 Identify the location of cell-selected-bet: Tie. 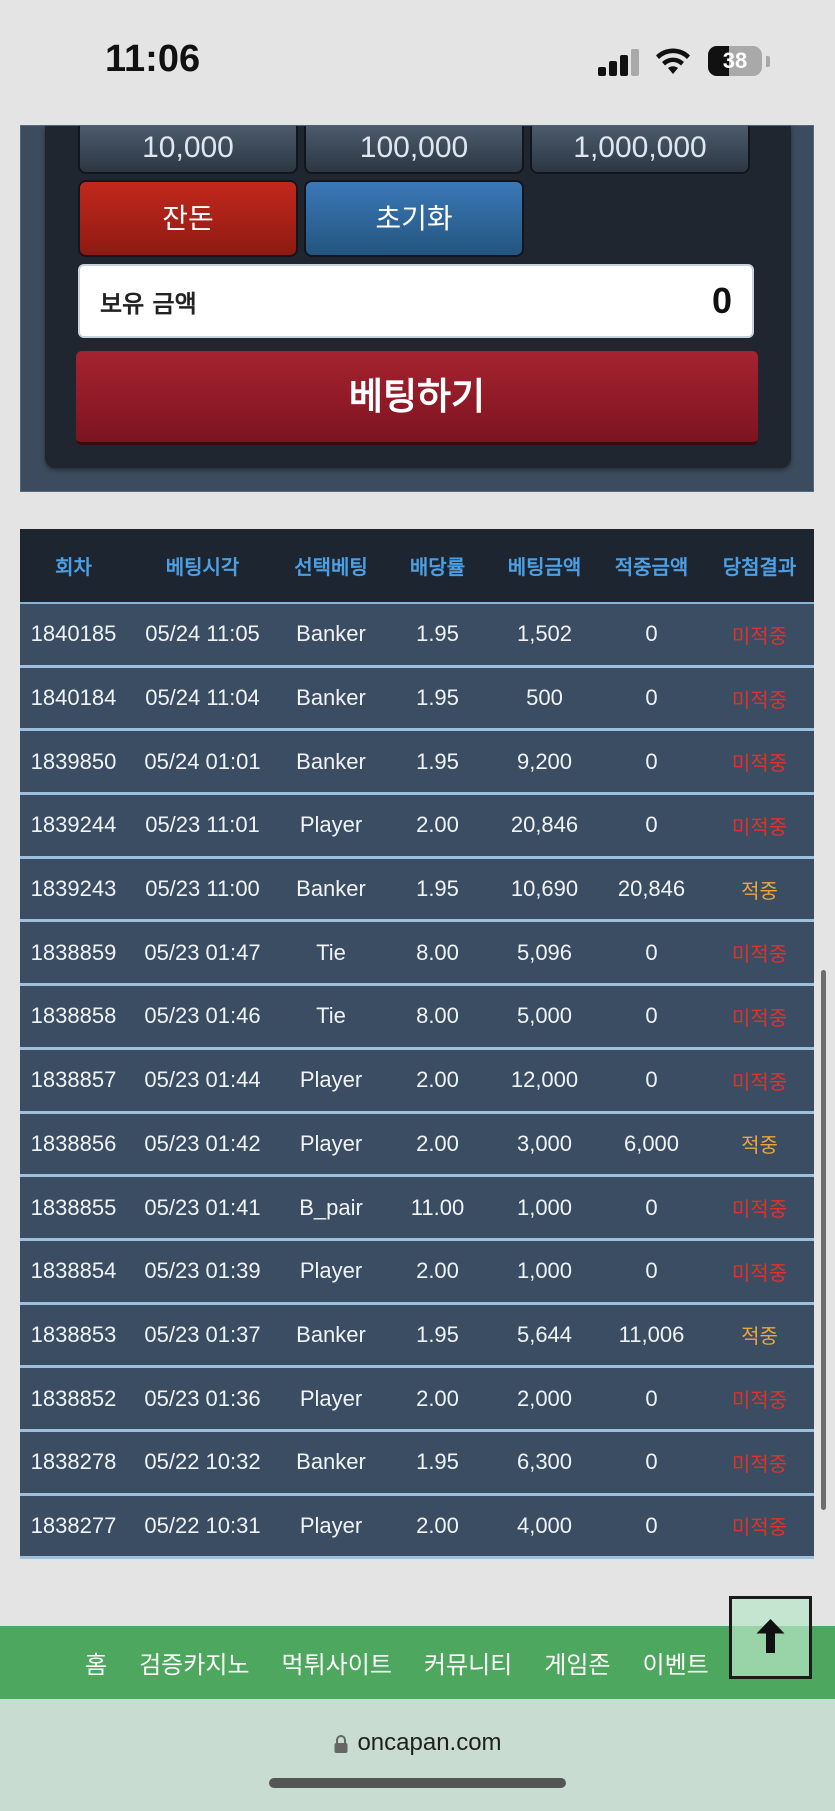
(331, 1016).